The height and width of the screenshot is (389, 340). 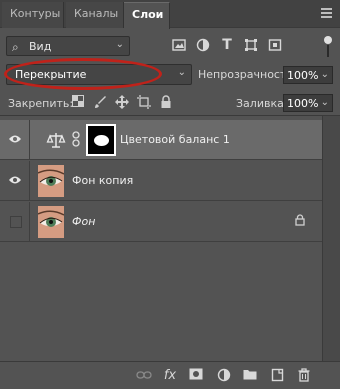 I want to click on layer-style-fx-icon: fx, so click(x=170, y=376).